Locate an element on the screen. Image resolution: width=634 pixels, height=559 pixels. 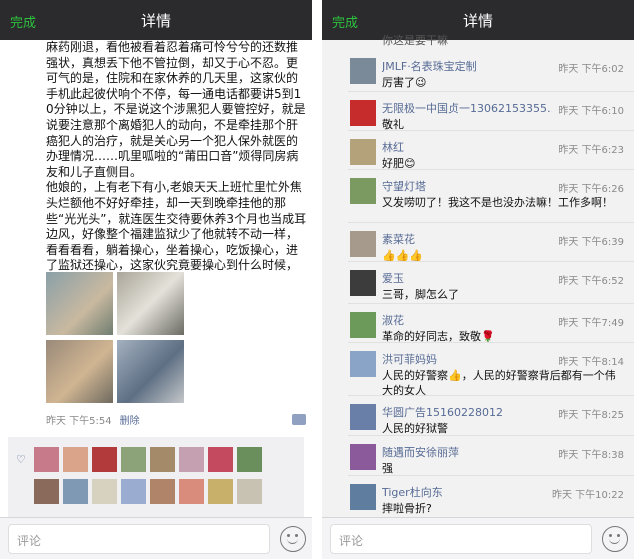
post-timestamp: 昨天 下午5:54 is located at coordinates (79, 421).